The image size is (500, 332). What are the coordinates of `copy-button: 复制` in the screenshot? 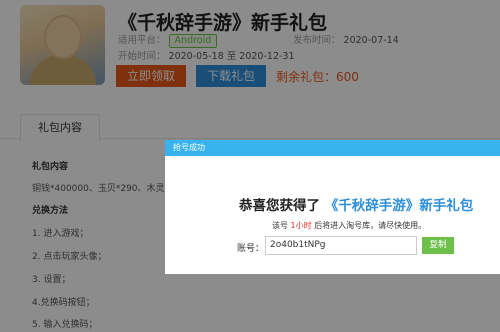 It's located at (438, 245).